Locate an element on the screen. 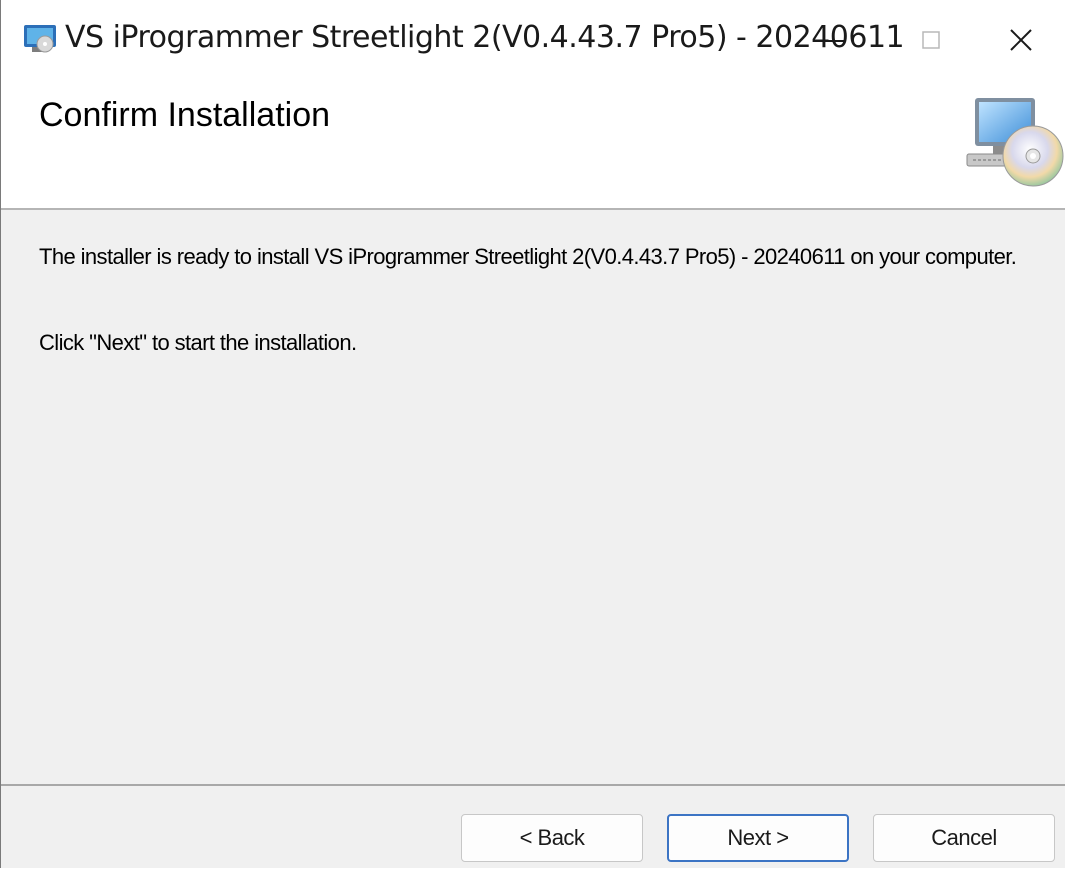 The height and width of the screenshot is (870, 1066). cancel-button: Cancel is located at coordinates (964, 838).